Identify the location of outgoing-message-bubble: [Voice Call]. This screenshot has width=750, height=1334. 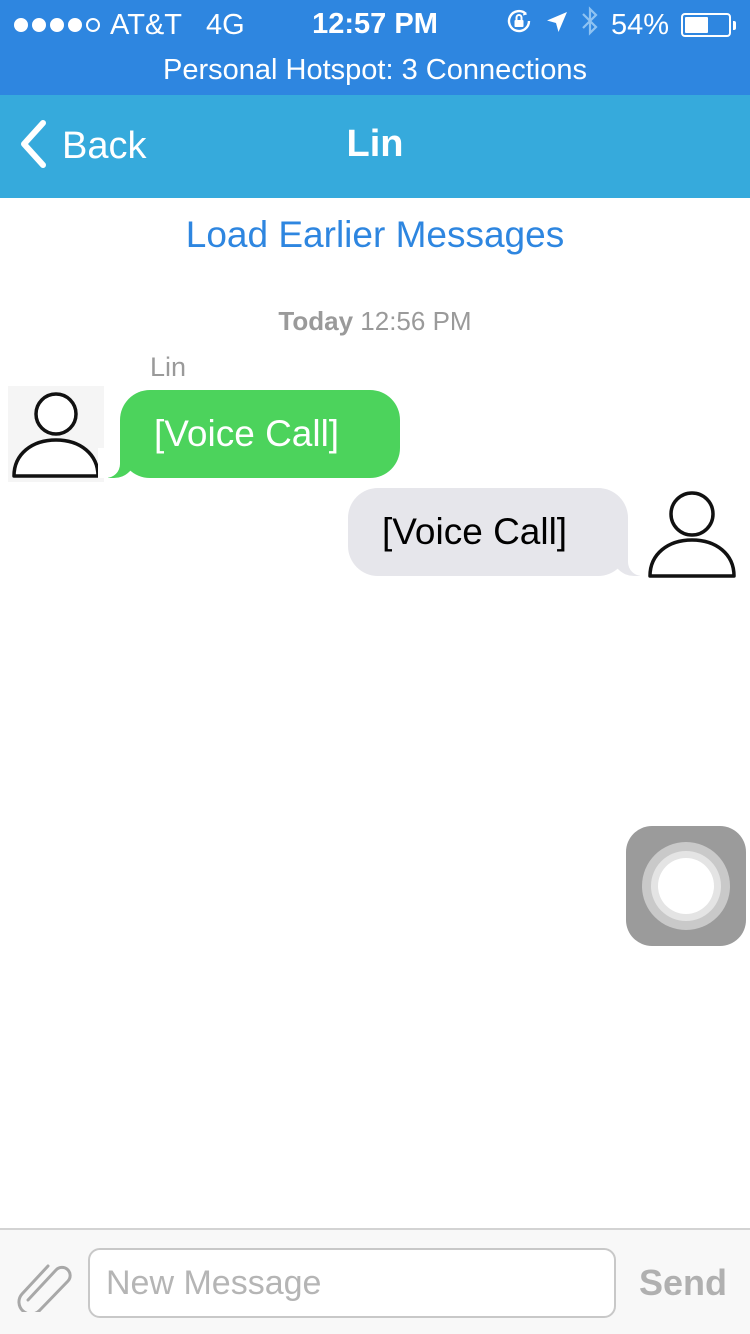
(499, 532).